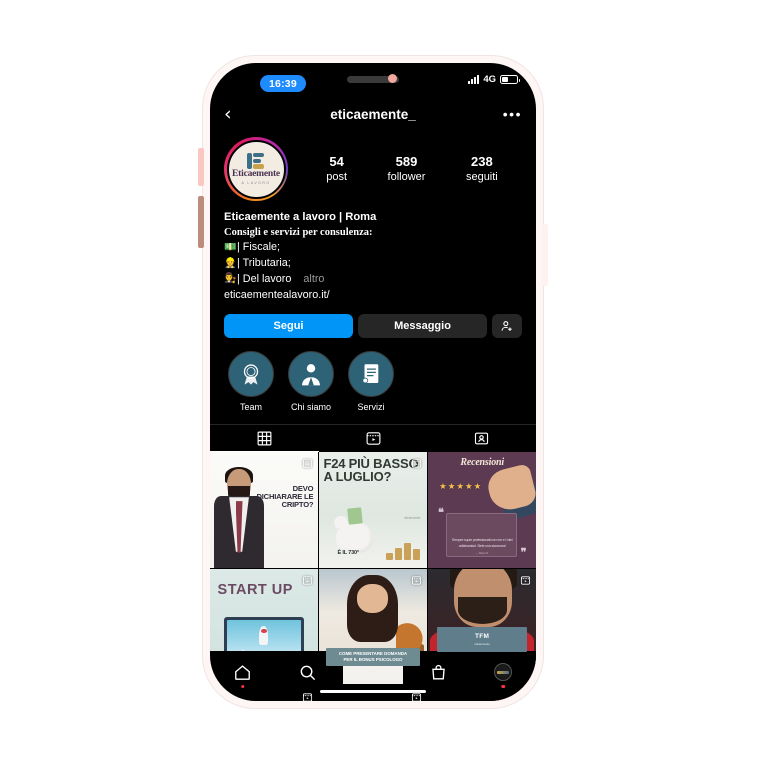 The height and width of the screenshot is (768, 768). What do you see at coordinates (482, 636) in the screenshot?
I see `post-caption: TFM` at bounding box center [482, 636].